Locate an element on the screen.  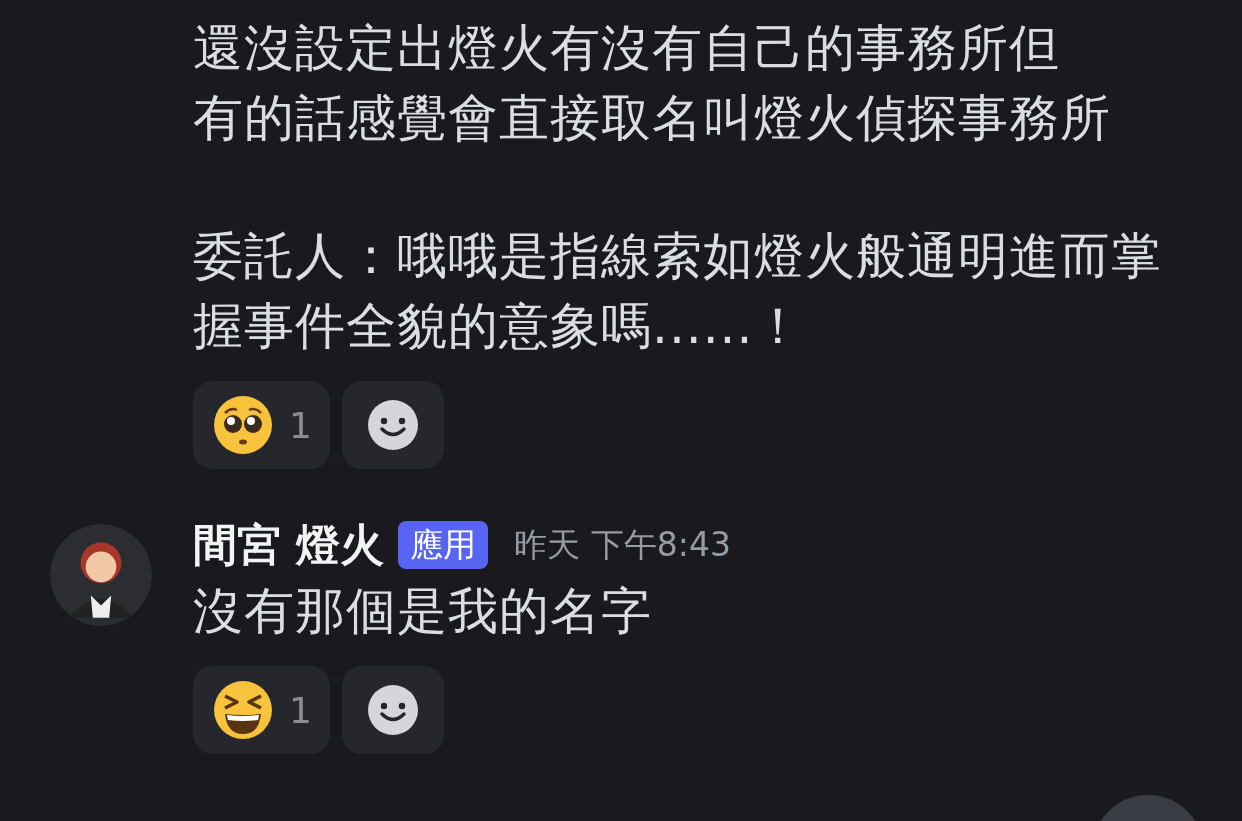
message-line: 有的話感覺會直接取名叫燈火偵探事務所 is located at coordinates (652, 118).